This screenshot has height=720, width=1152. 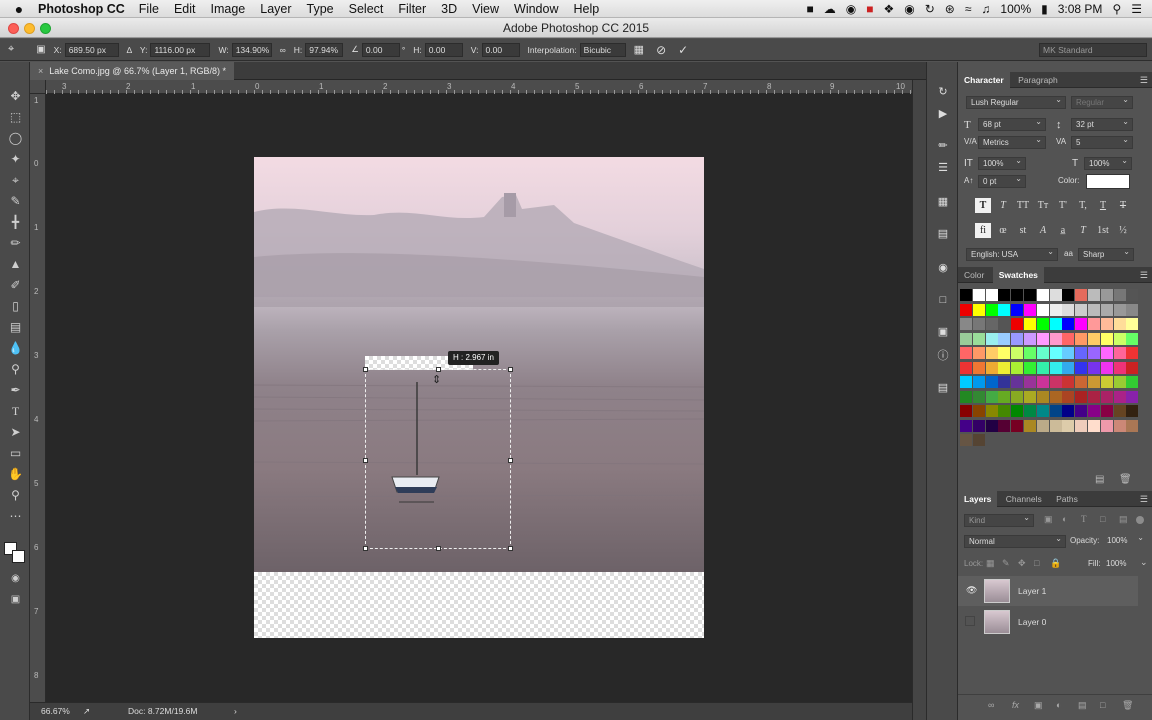 I want to click on type-tool-icon: T, so click(x=15, y=411).